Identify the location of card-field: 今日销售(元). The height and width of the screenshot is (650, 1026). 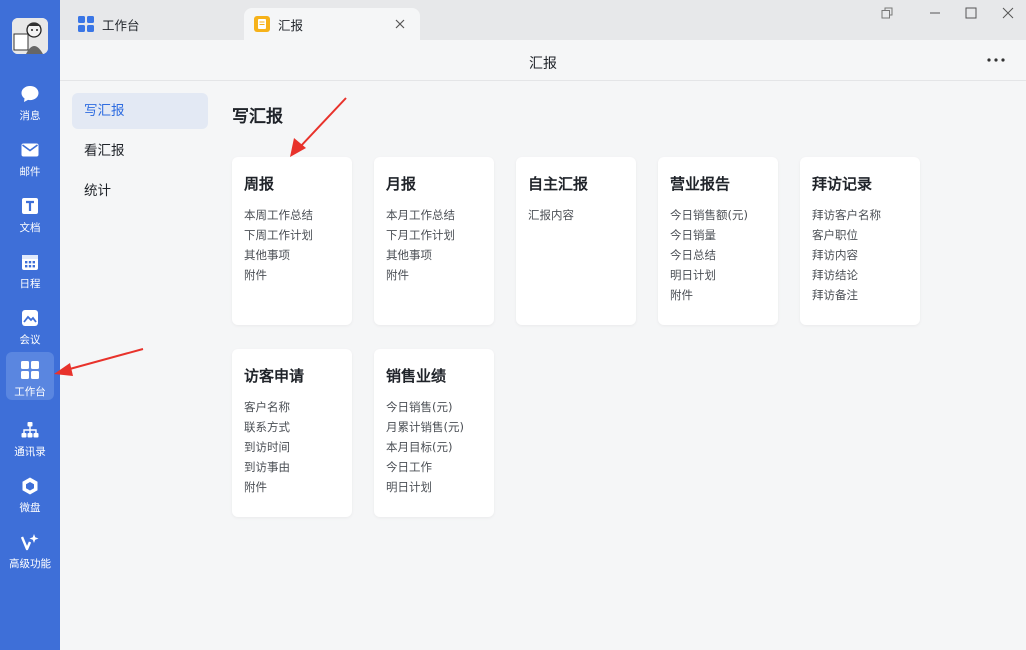
(419, 407).